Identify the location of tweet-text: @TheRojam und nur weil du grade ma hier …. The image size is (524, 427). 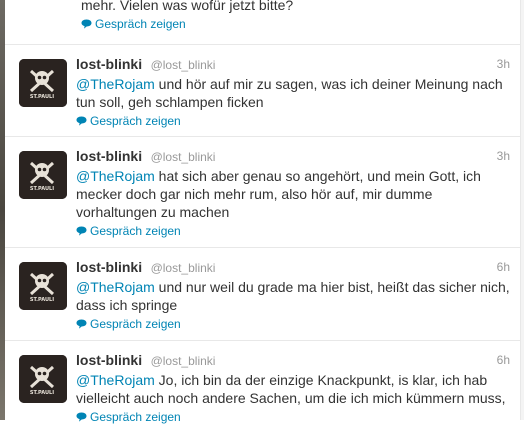
(293, 296).